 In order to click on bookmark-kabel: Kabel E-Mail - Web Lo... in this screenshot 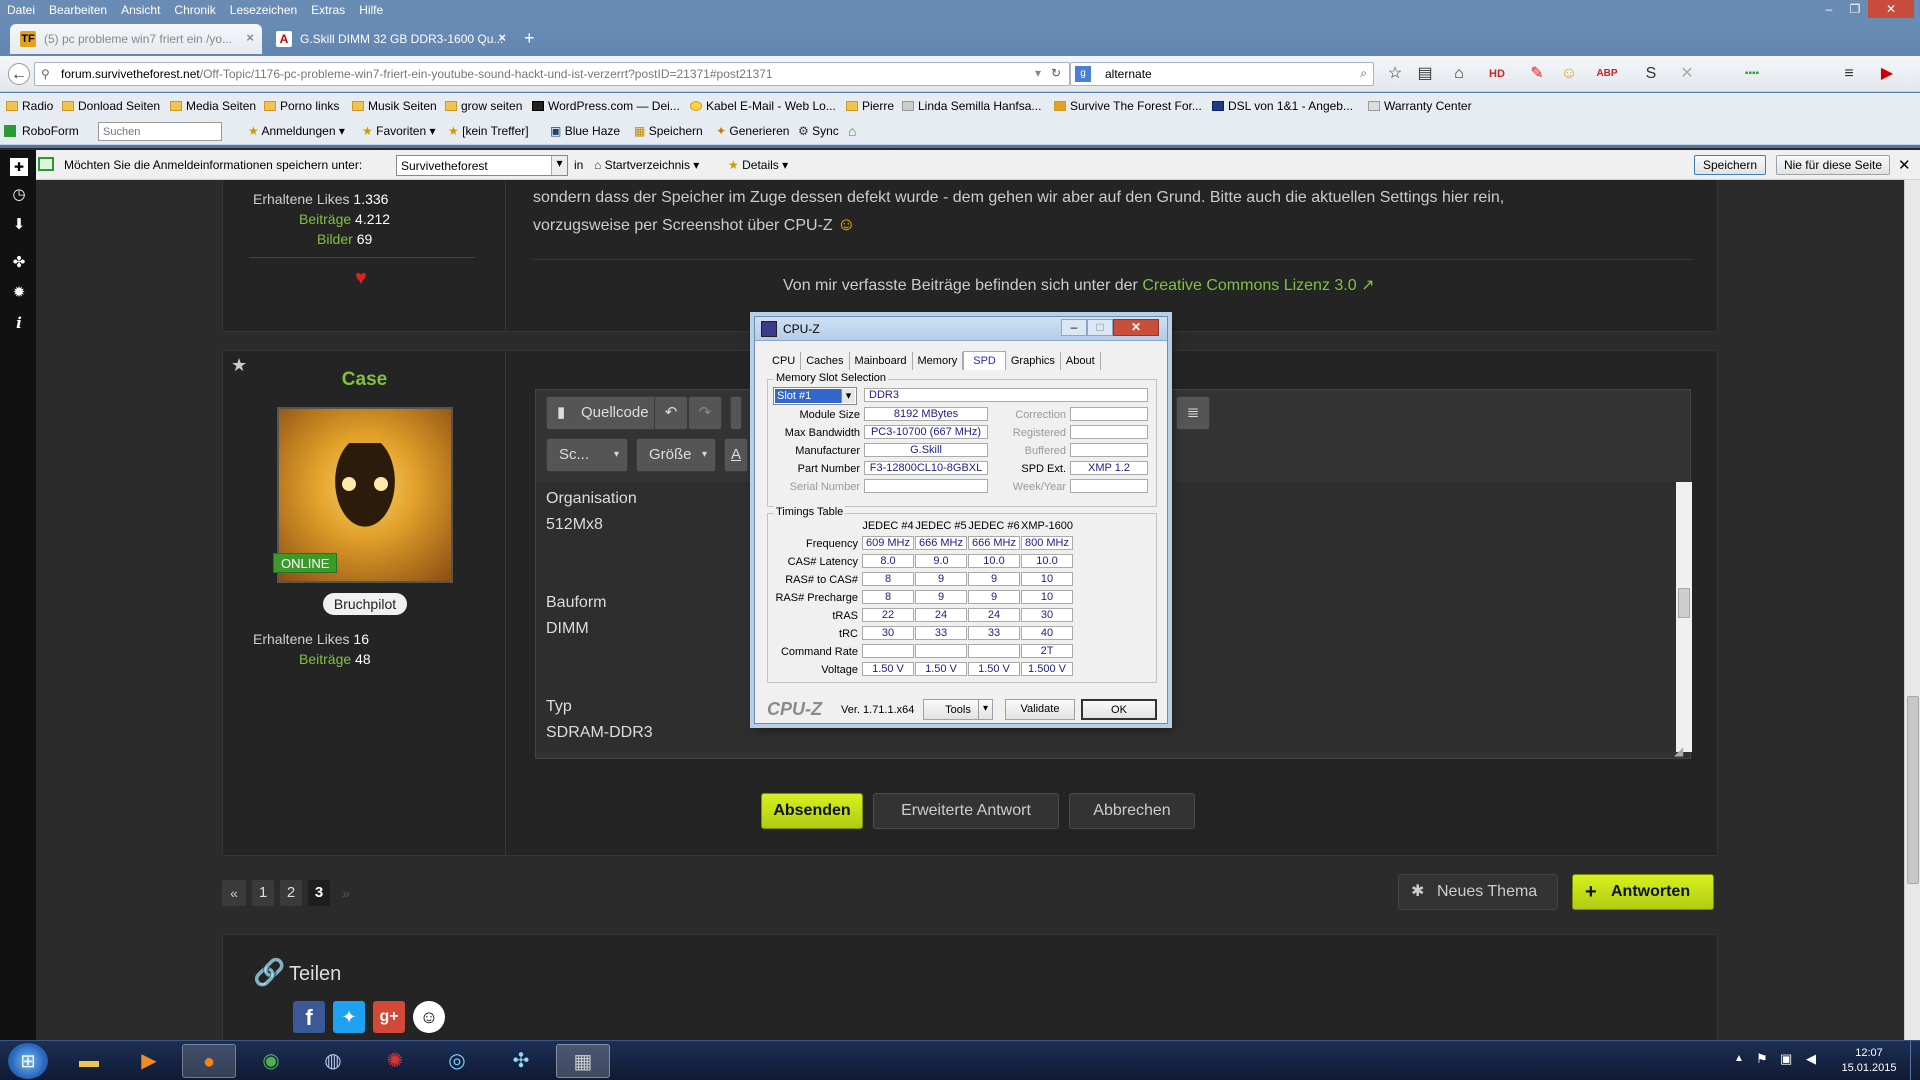, I will do `click(763, 106)`.